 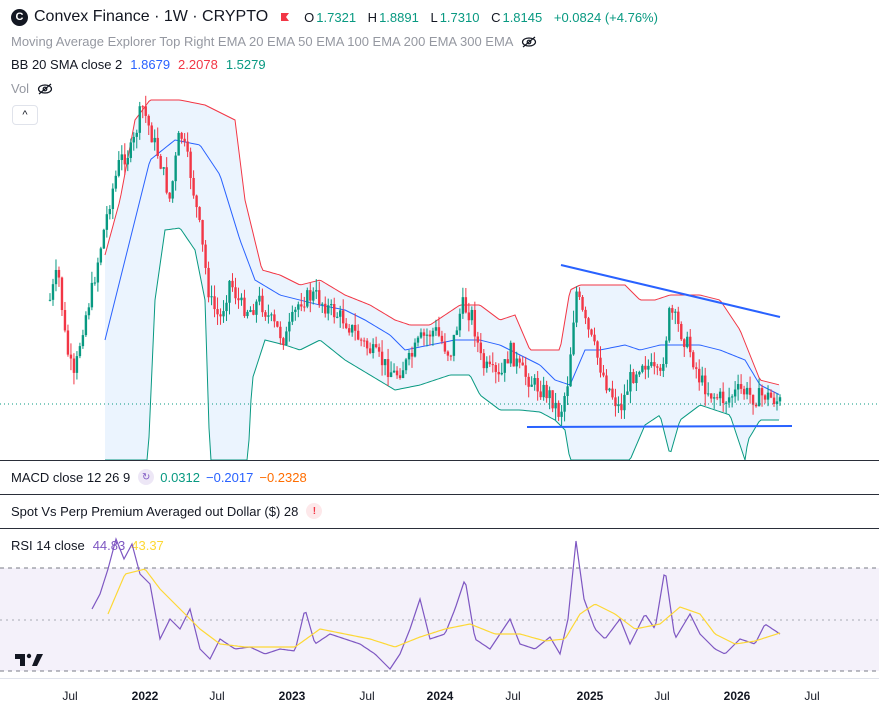 I want to click on time-axis-label: 2025, so click(x=590, y=696).